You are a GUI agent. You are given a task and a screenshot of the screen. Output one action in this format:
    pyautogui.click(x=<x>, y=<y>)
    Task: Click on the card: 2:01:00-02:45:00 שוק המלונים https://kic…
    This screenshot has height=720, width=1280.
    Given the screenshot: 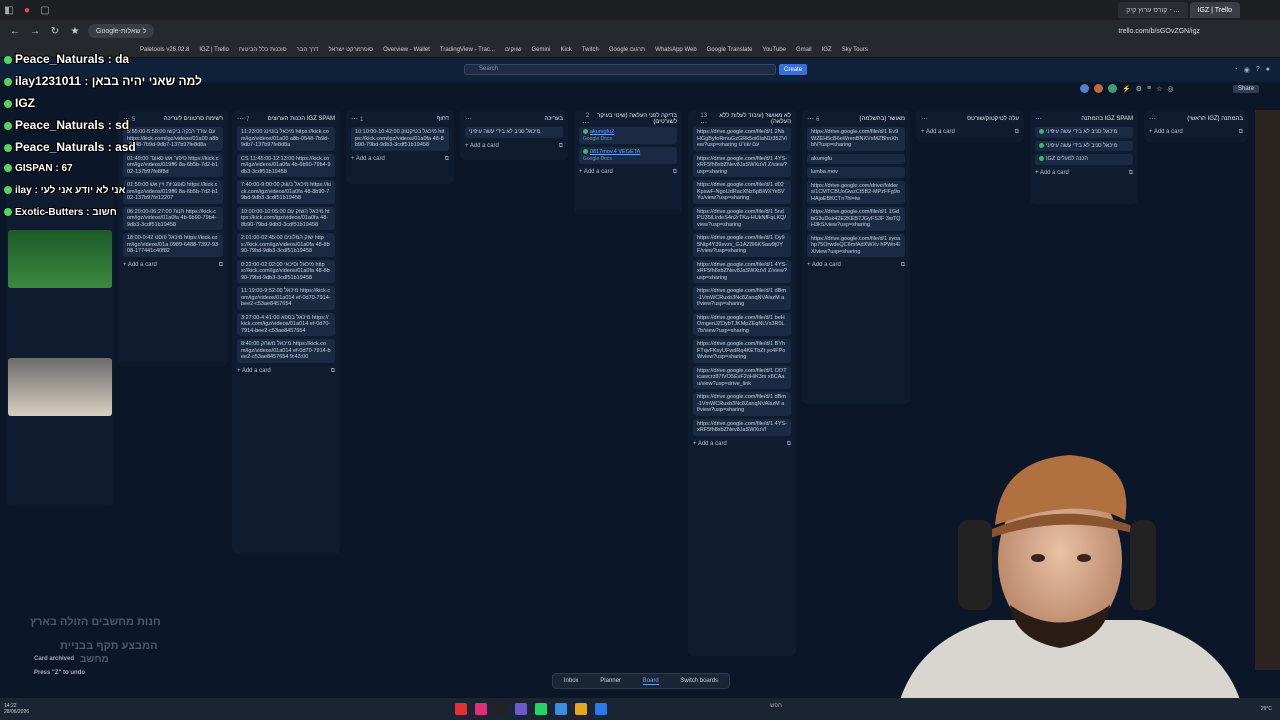 What is the action you would take?
    pyautogui.click(x=286, y=245)
    